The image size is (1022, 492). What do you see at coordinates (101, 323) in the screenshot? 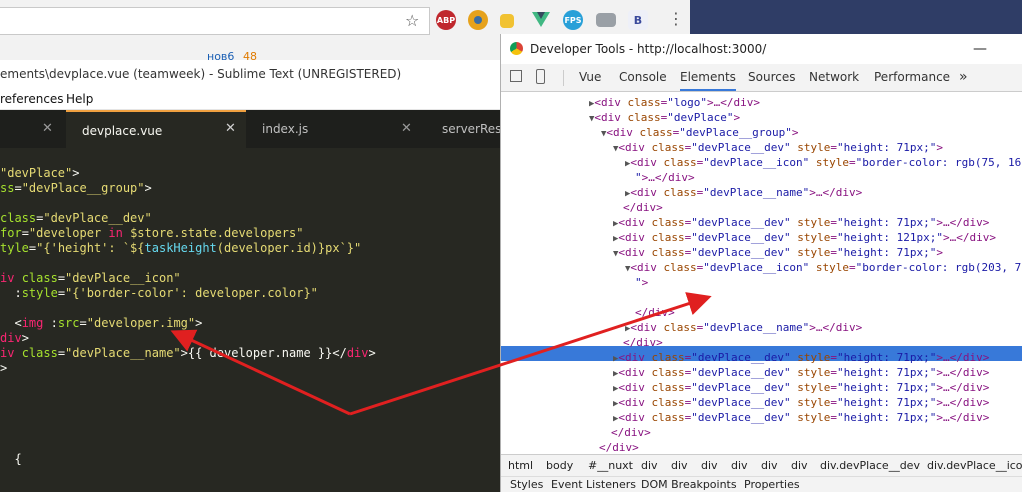
I see `code-line: <img :src="developer.img">` at bounding box center [101, 323].